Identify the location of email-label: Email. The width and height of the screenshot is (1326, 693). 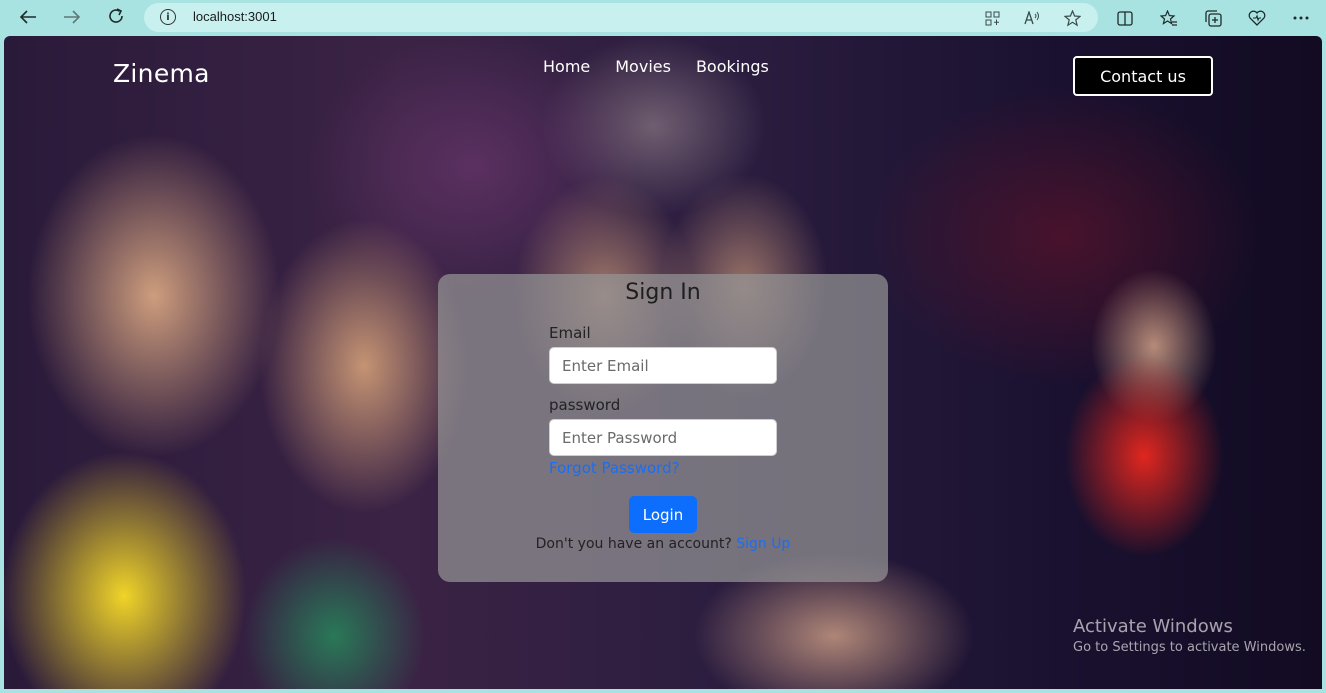
(570, 333).